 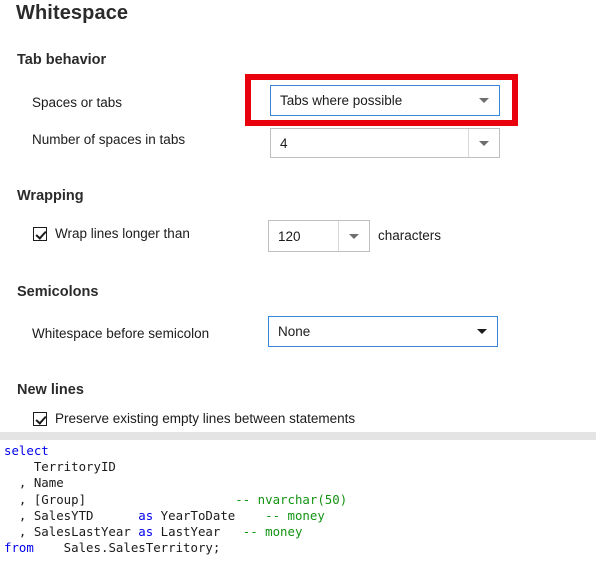 What do you see at coordinates (289, 236) in the screenshot?
I see `wrap-length-value: 120` at bounding box center [289, 236].